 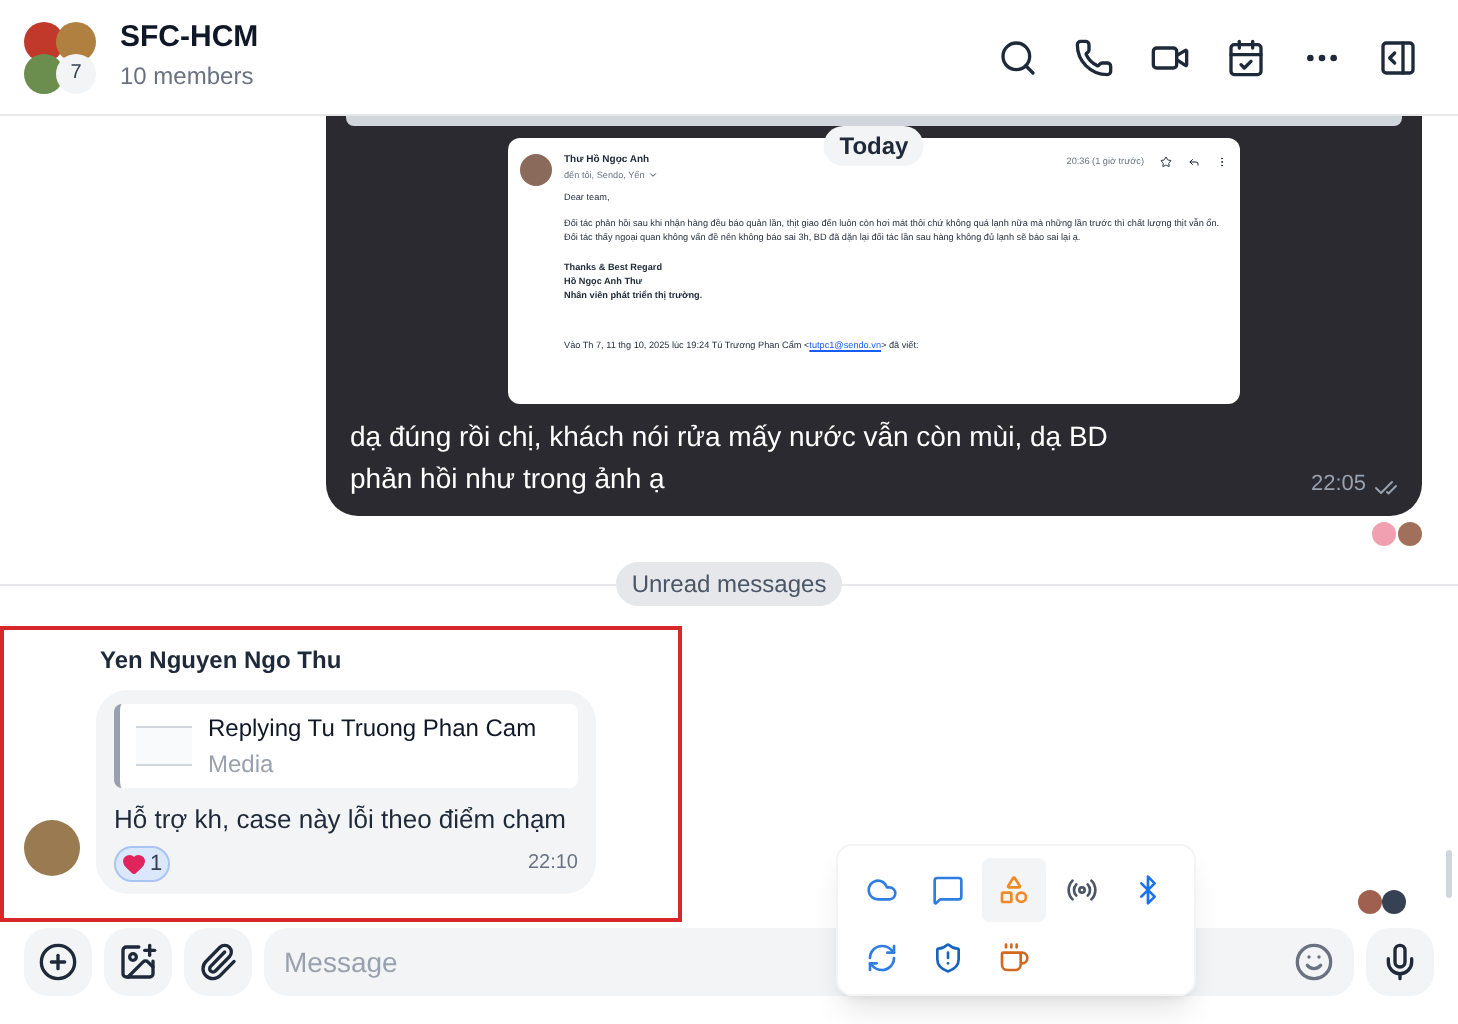 I want to click on microphone-button, so click(x=1400, y=962).